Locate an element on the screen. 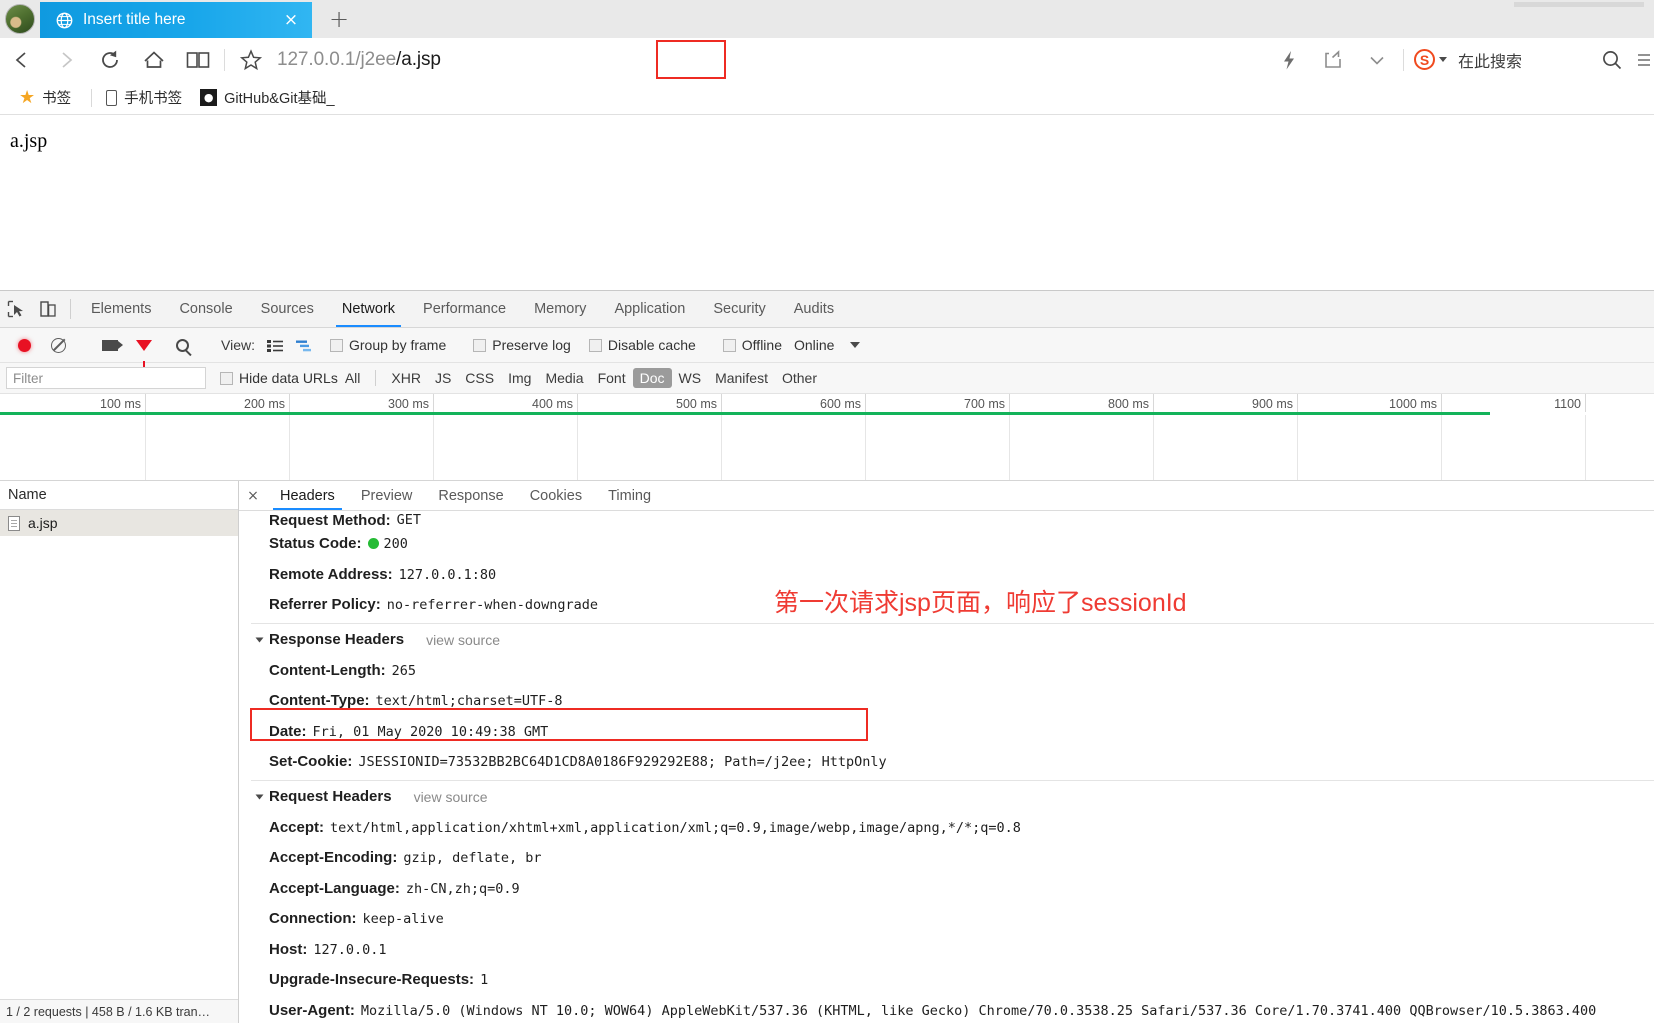 The width and height of the screenshot is (1654, 1023). hide-data-urls-checkbox: Hide data URLs is located at coordinates (279, 378).